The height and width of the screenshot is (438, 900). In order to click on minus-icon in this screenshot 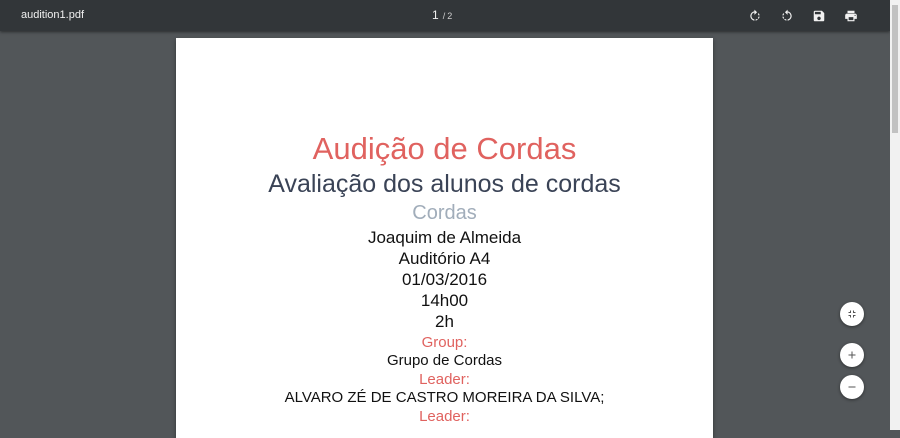, I will do `click(852, 387)`.